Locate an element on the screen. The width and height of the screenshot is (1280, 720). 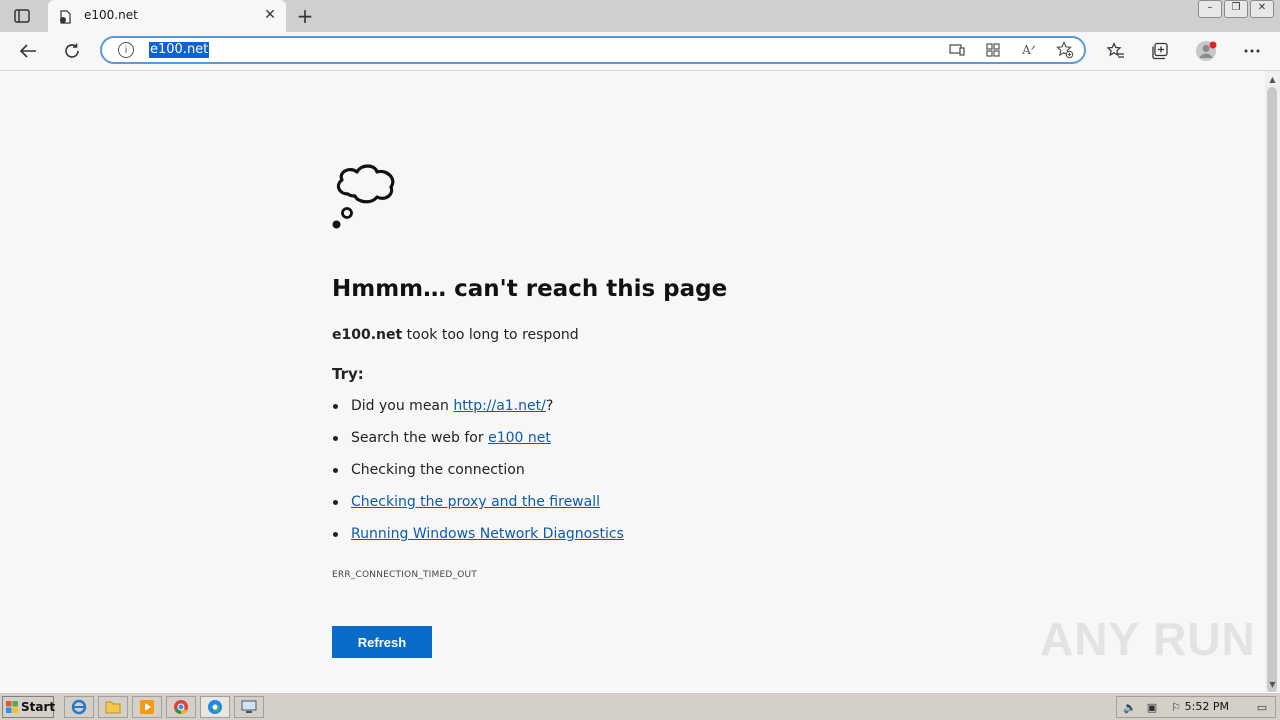
tab-actions-icon is located at coordinates (22, 16).